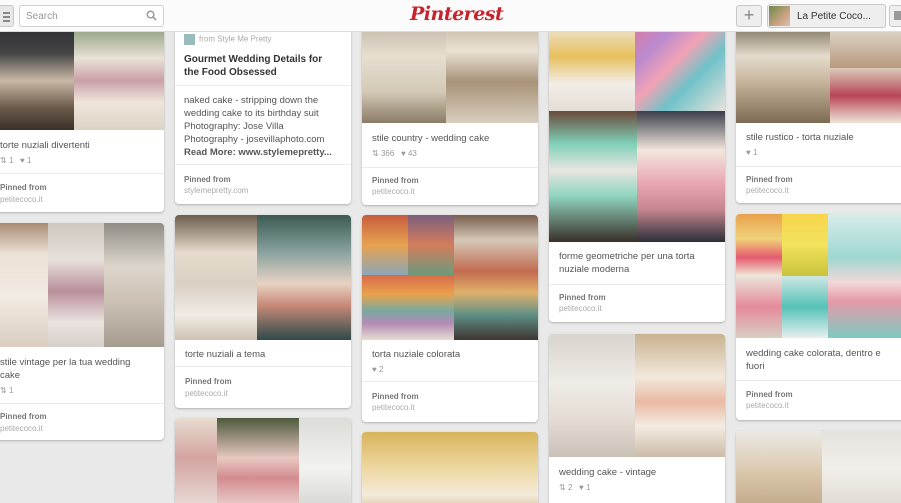  I want to click on pin-stats: ⇅ 1 ♥ 1, so click(16, 160).